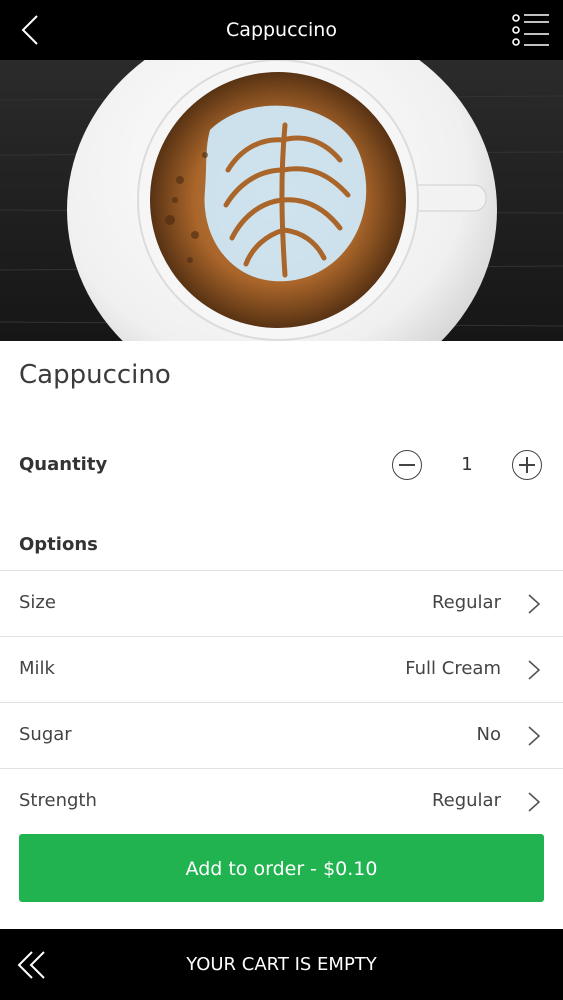  I want to click on cart-status: YOUR CART IS EMPTY, so click(281, 964).